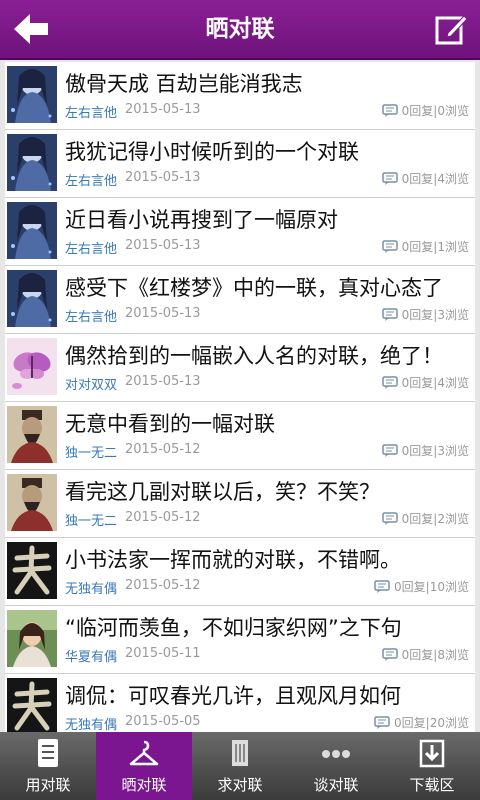  I want to click on post-title: 无意中看到的一幅对联, so click(268, 423).